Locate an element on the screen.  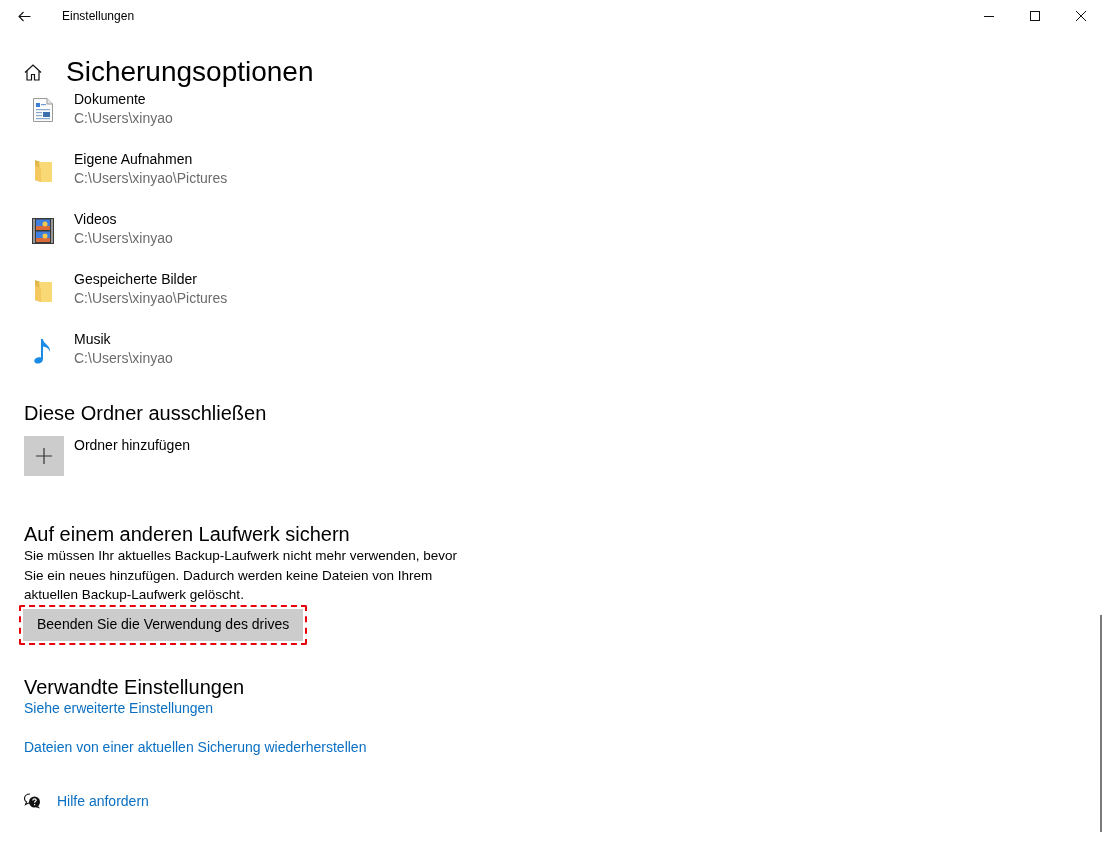
folder-name: Videos is located at coordinates (96, 219).